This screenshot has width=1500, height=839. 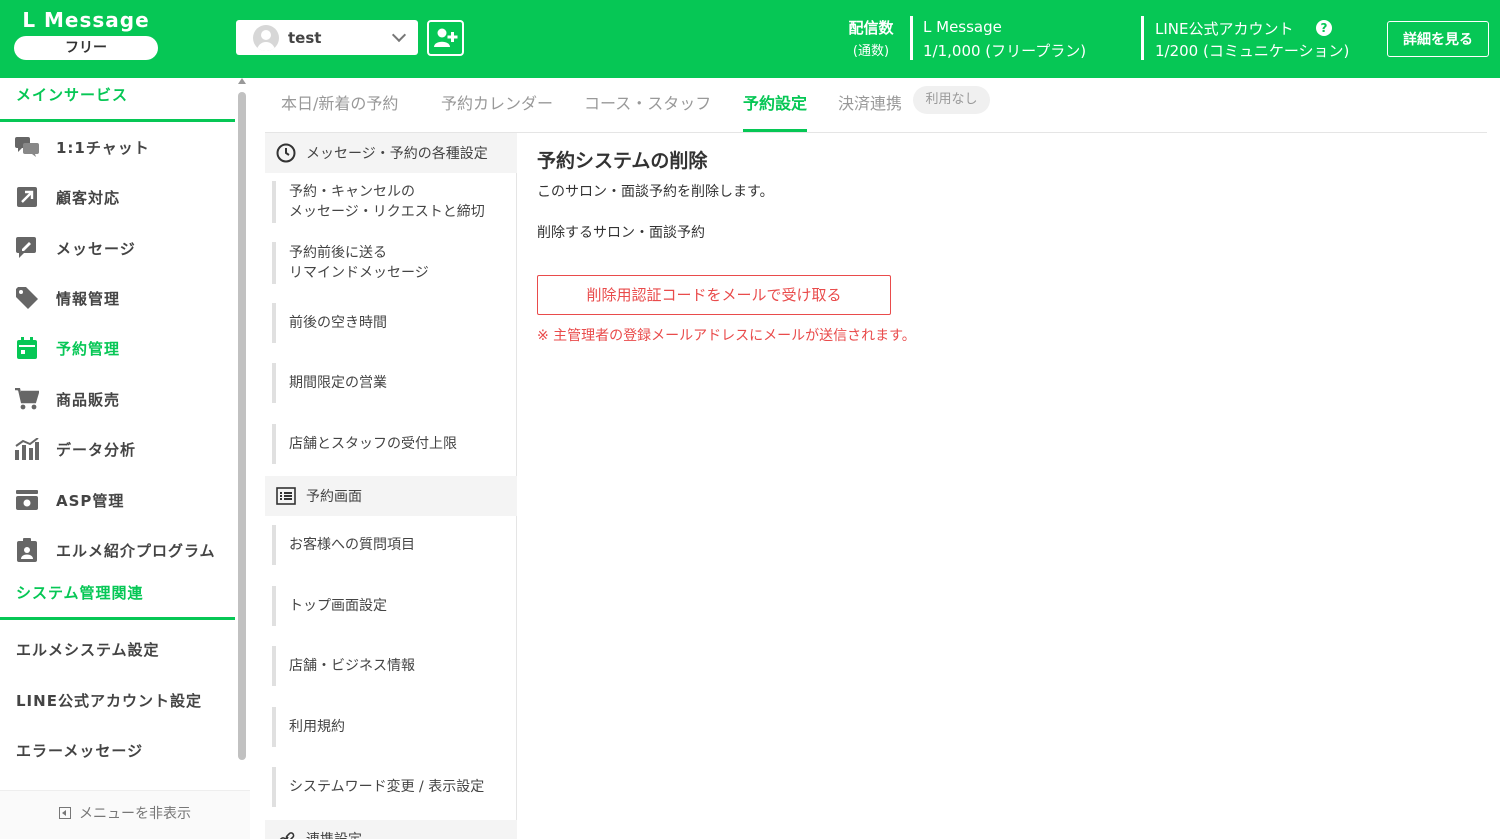 What do you see at coordinates (286, 153) in the screenshot?
I see `clock-icon` at bounding box center [286, 153].